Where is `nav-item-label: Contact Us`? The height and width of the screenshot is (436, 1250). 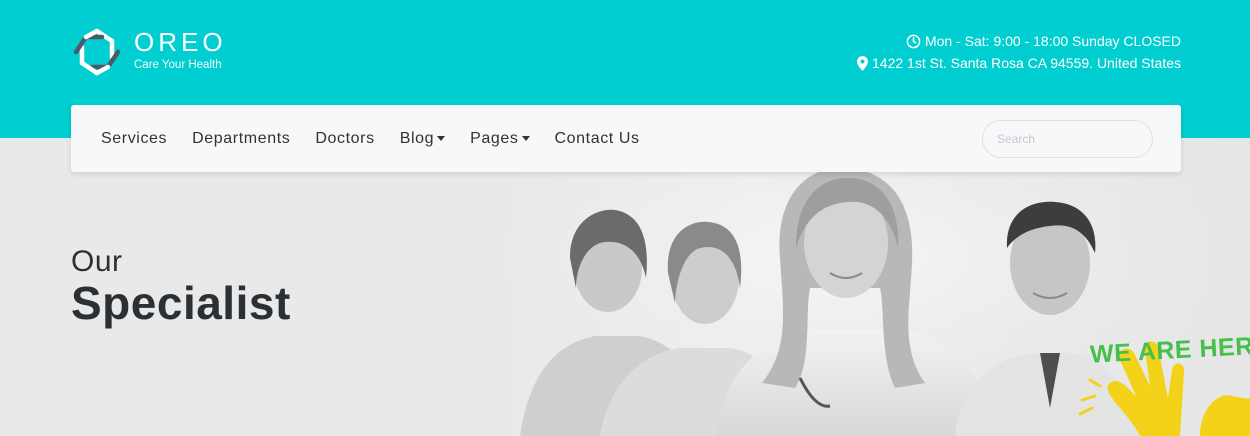 nav-item-label: Contact Us is located at coordinates (597, 138).